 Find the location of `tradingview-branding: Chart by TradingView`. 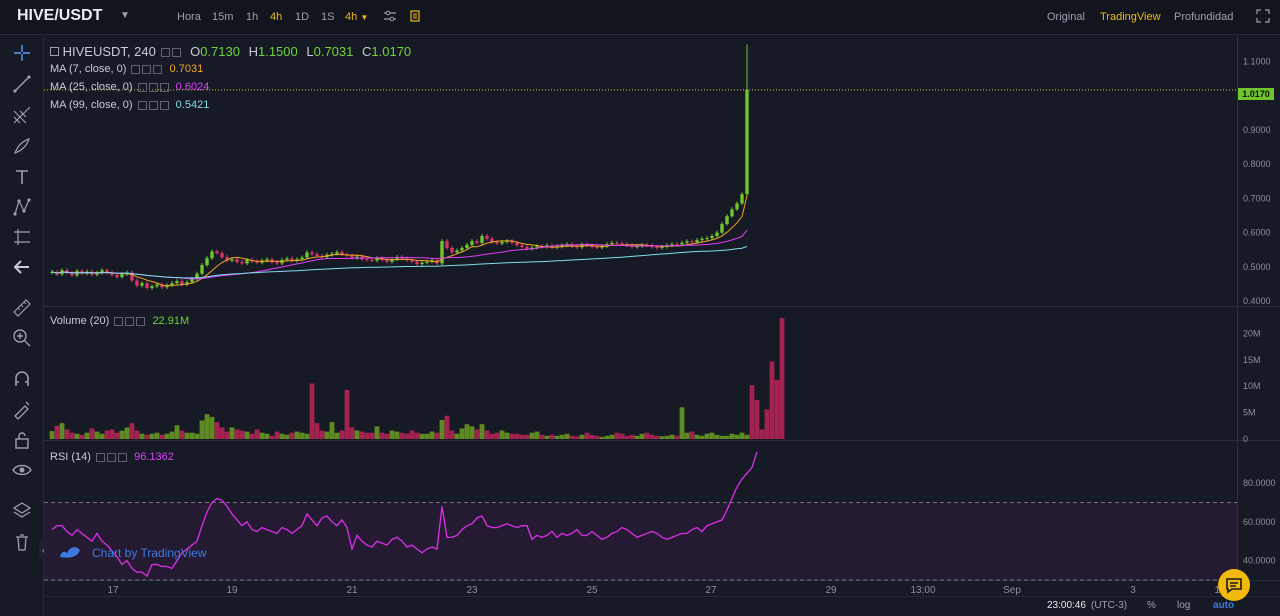

tradingview-branding: Chart by TradingView is located at coordinates (149, 553).